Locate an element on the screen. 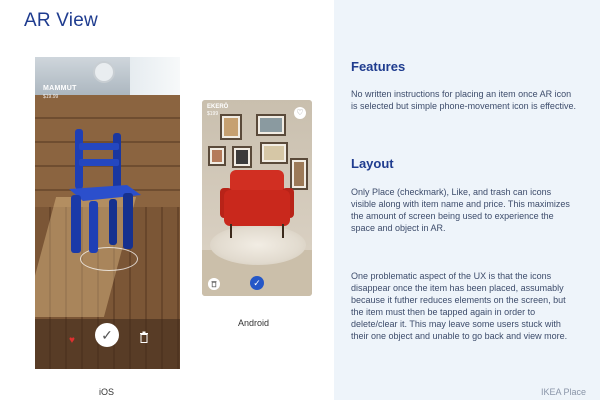 This screenshot has height=400, width=600. android-rug is located at coordinates (258, 245).